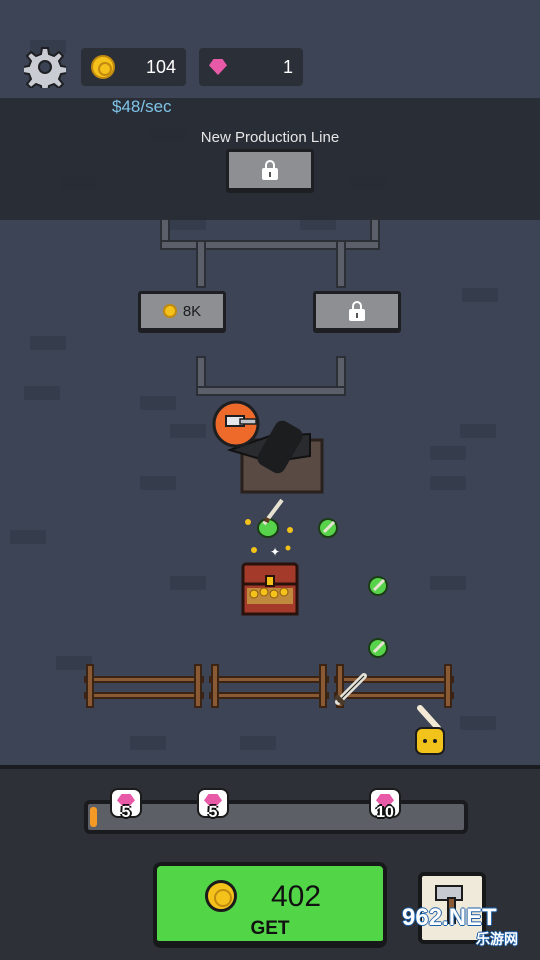 The height and width of the screenshot is (960, 540). Describe the element at coordinates (449, 917) in the screenshot. I see `watermark-text: 962.NET` at that location.